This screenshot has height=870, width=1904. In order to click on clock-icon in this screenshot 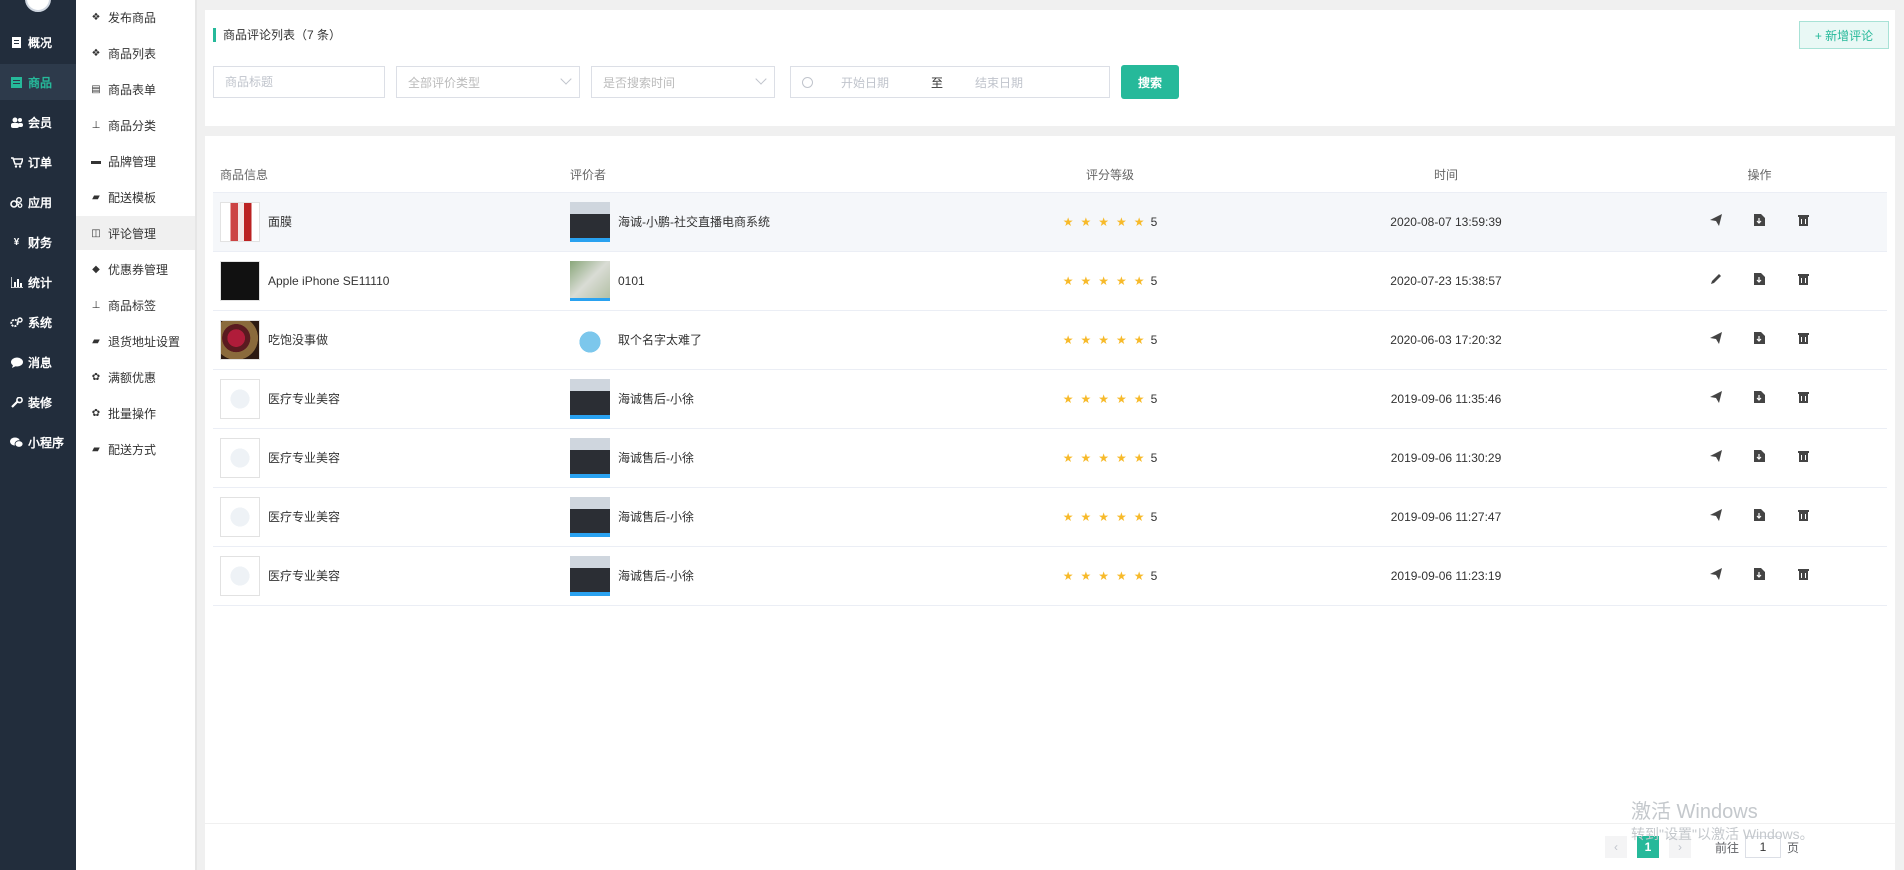, I will do `click(807, 82)`.